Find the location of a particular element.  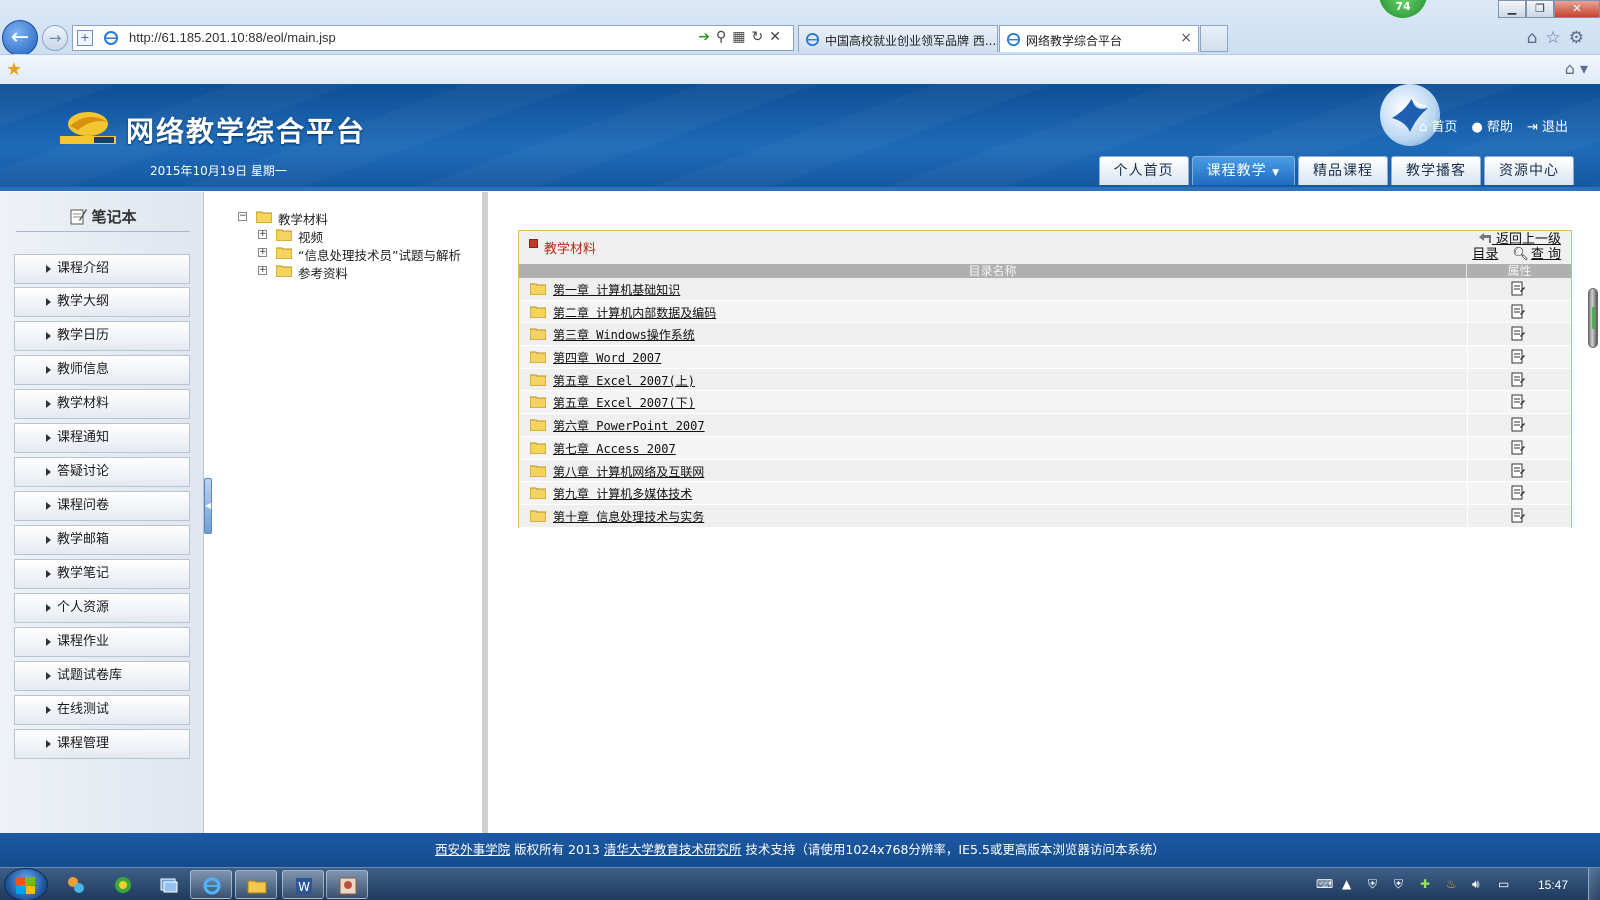

favorites-star-icon: ☆ is located at coordinates (1557, 38).